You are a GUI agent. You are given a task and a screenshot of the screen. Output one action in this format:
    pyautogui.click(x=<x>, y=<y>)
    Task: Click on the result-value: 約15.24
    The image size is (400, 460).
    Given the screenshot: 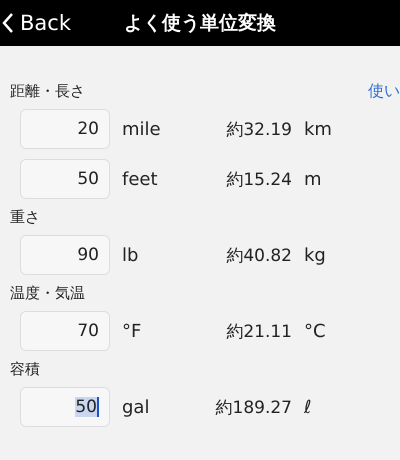 What is the action you would take?
    pyautogui.click(x=258, y=179)
    